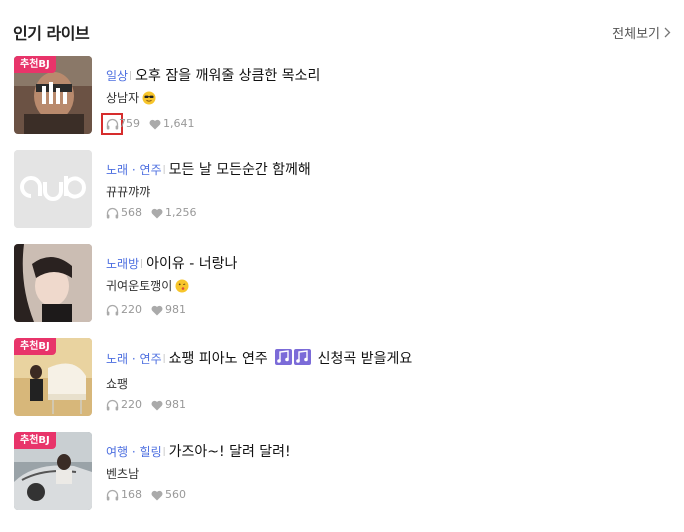 Image resolution: width=684 pixels, height=532 pixels. What do you see at coordinates (342, 34) in the screenshot?
I see `section-header: 인기 라이브 전체보기` at bounding box center [342, 34].